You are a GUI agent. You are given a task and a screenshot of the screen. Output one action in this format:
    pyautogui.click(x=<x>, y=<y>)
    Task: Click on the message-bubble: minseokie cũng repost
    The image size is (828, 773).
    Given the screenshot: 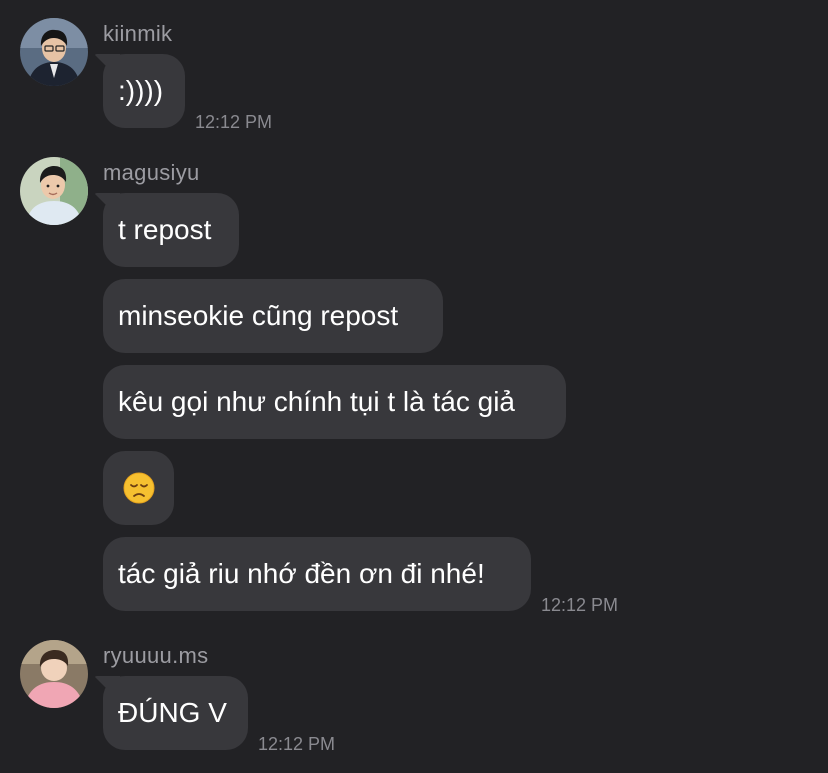 What is the action you would take?
    pyautogui.click(x=273, y=316)
    